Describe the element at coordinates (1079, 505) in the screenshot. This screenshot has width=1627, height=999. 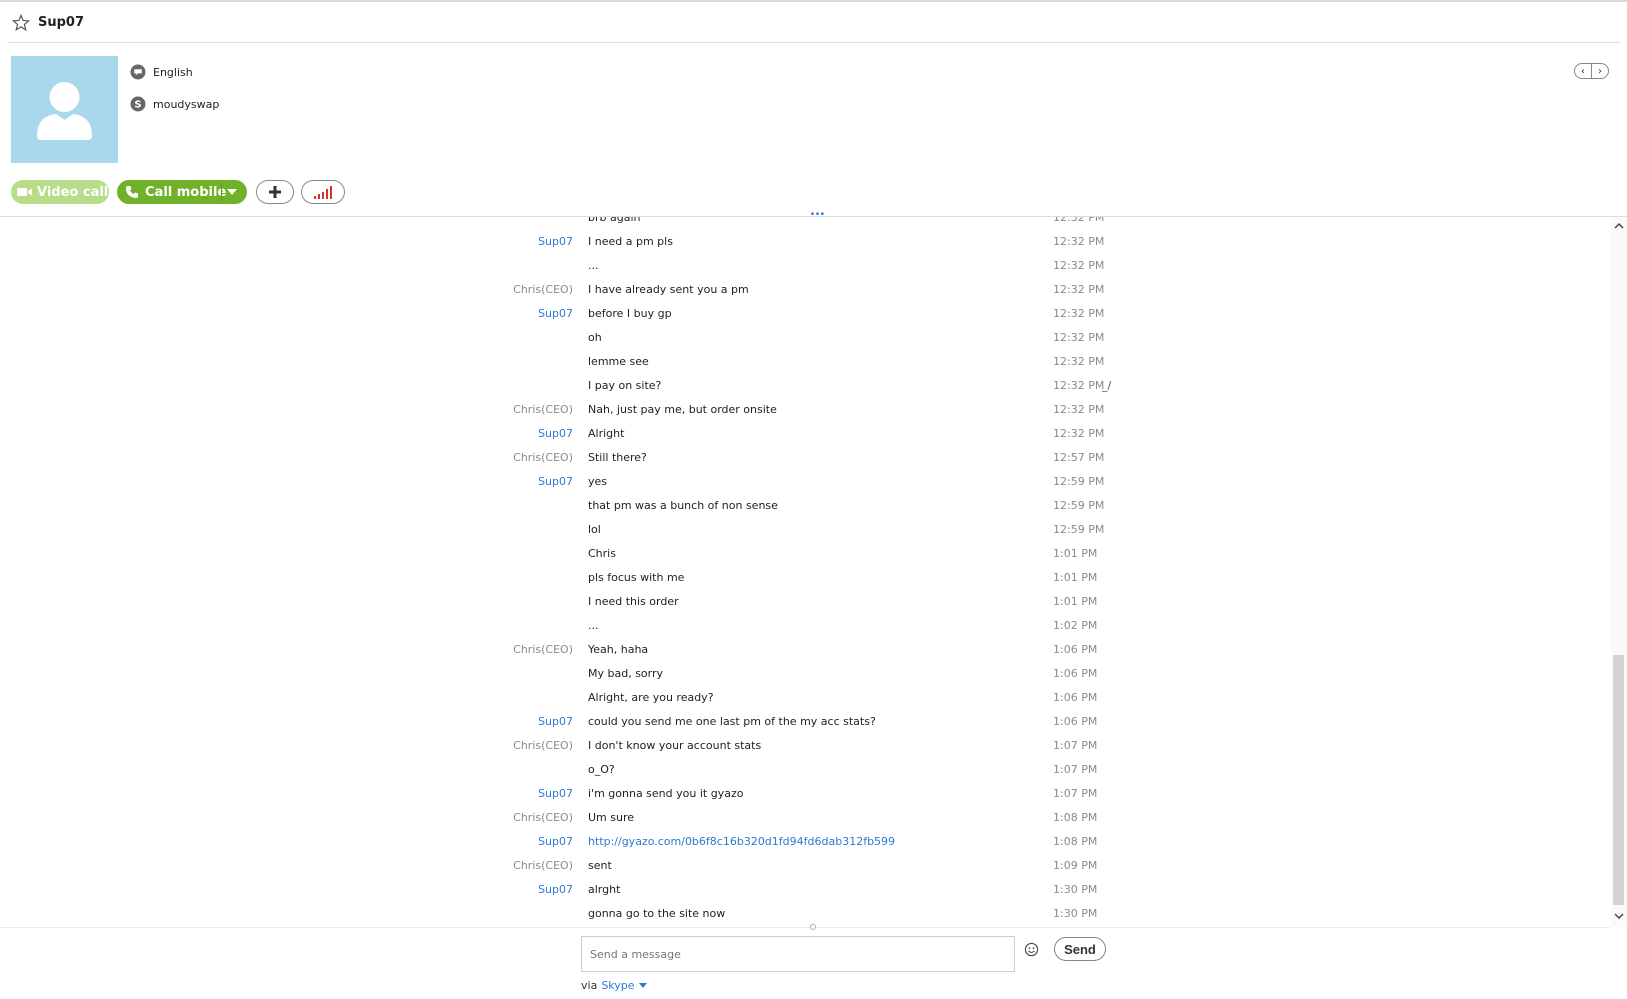
I see `message-timestamp: 12:59 PM` at that location.